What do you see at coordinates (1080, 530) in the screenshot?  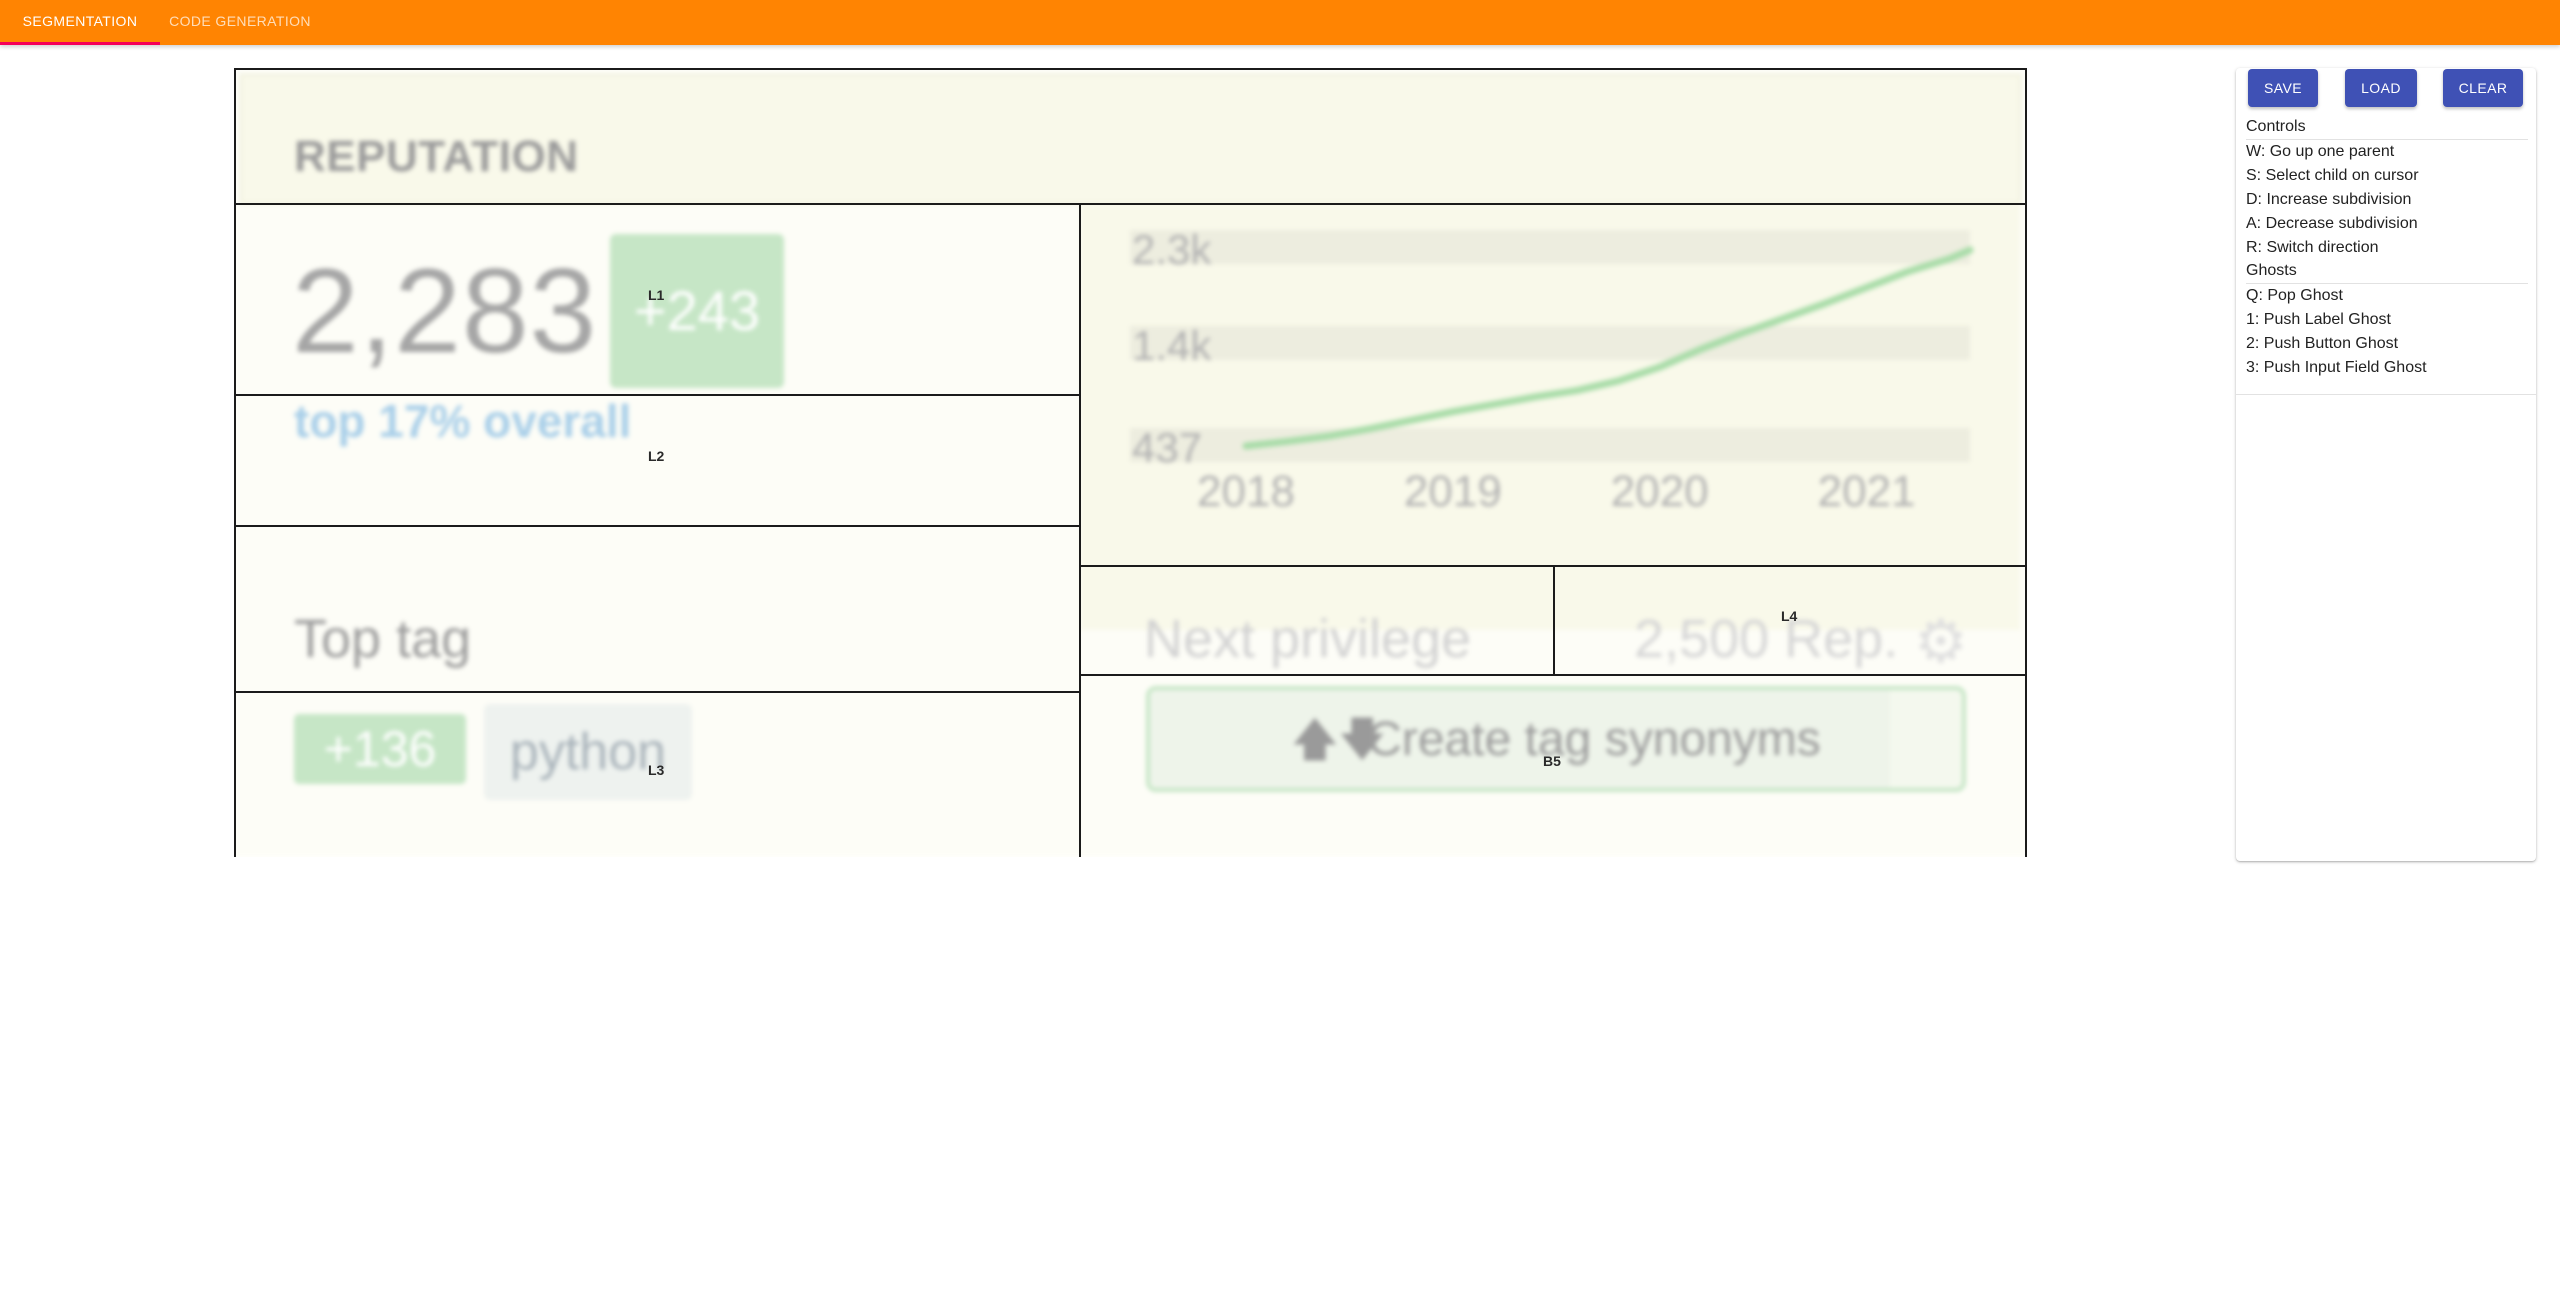 I see `segmentation-divider-center` at bounding box center [1080, 530].